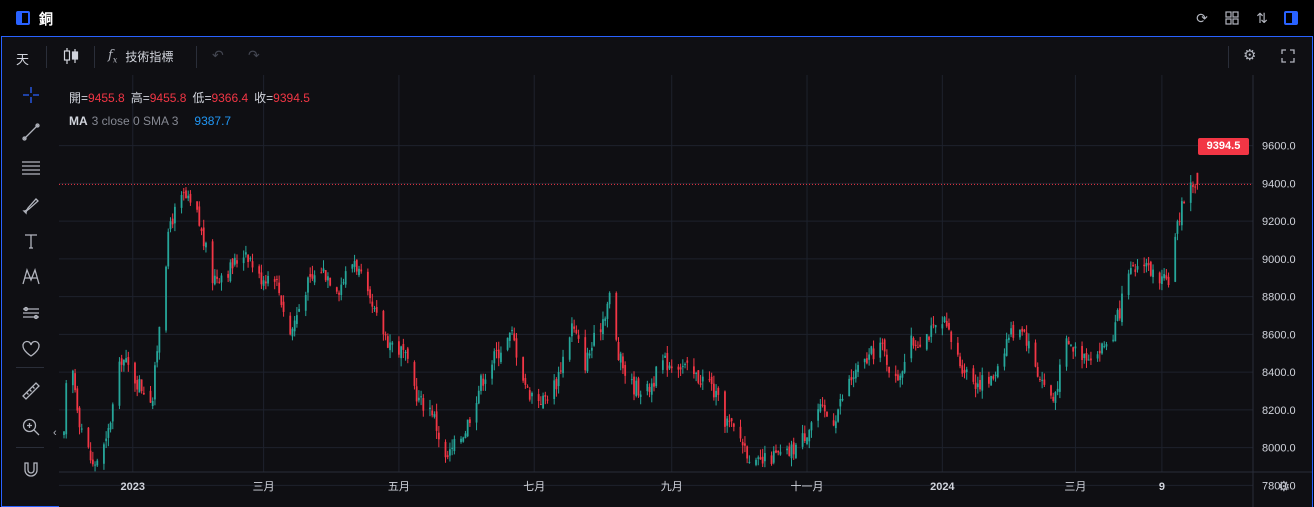 The width and height of the screenshot is (1314, 507). What do you see at coordinates (1202, 18) in the screenshot?
I see `refresh-icon: ⟳` at bounding box center [1202, 18].